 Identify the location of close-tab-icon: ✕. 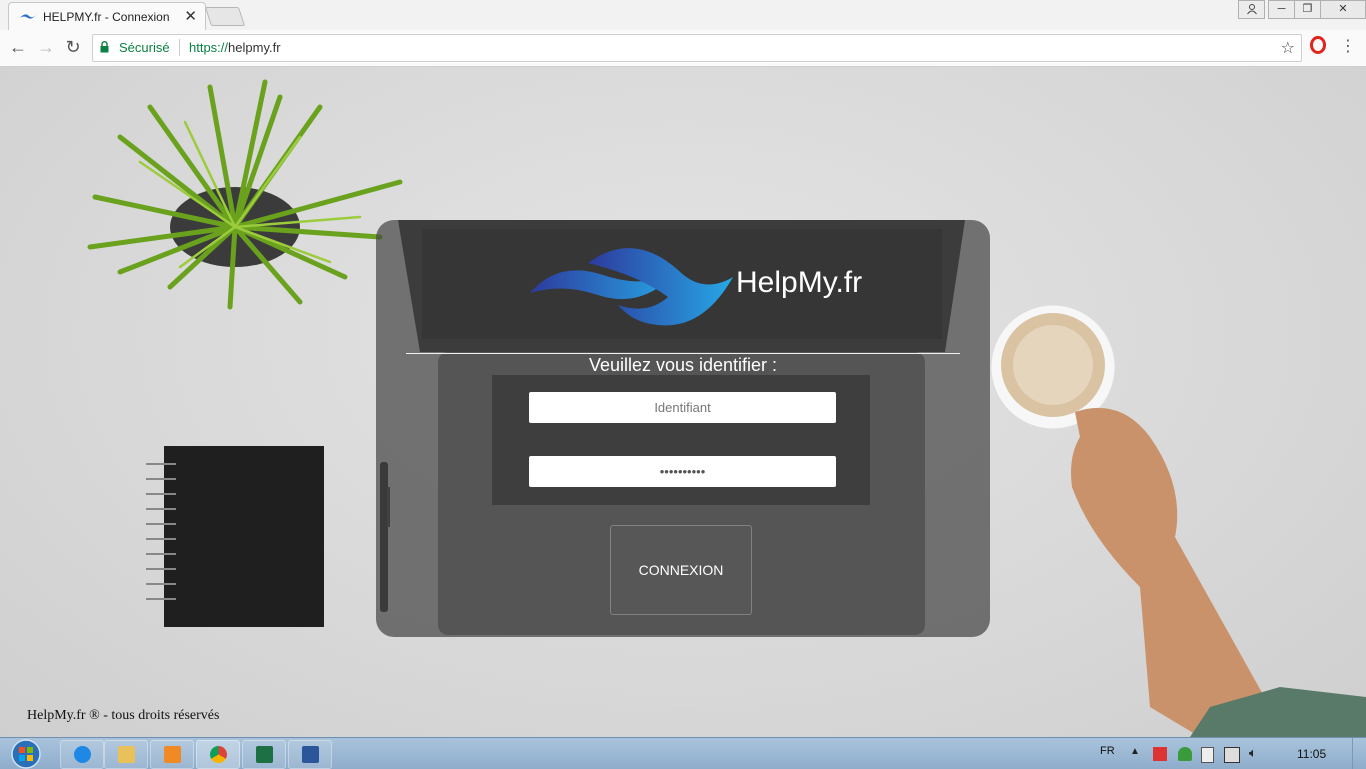
(190, 16).